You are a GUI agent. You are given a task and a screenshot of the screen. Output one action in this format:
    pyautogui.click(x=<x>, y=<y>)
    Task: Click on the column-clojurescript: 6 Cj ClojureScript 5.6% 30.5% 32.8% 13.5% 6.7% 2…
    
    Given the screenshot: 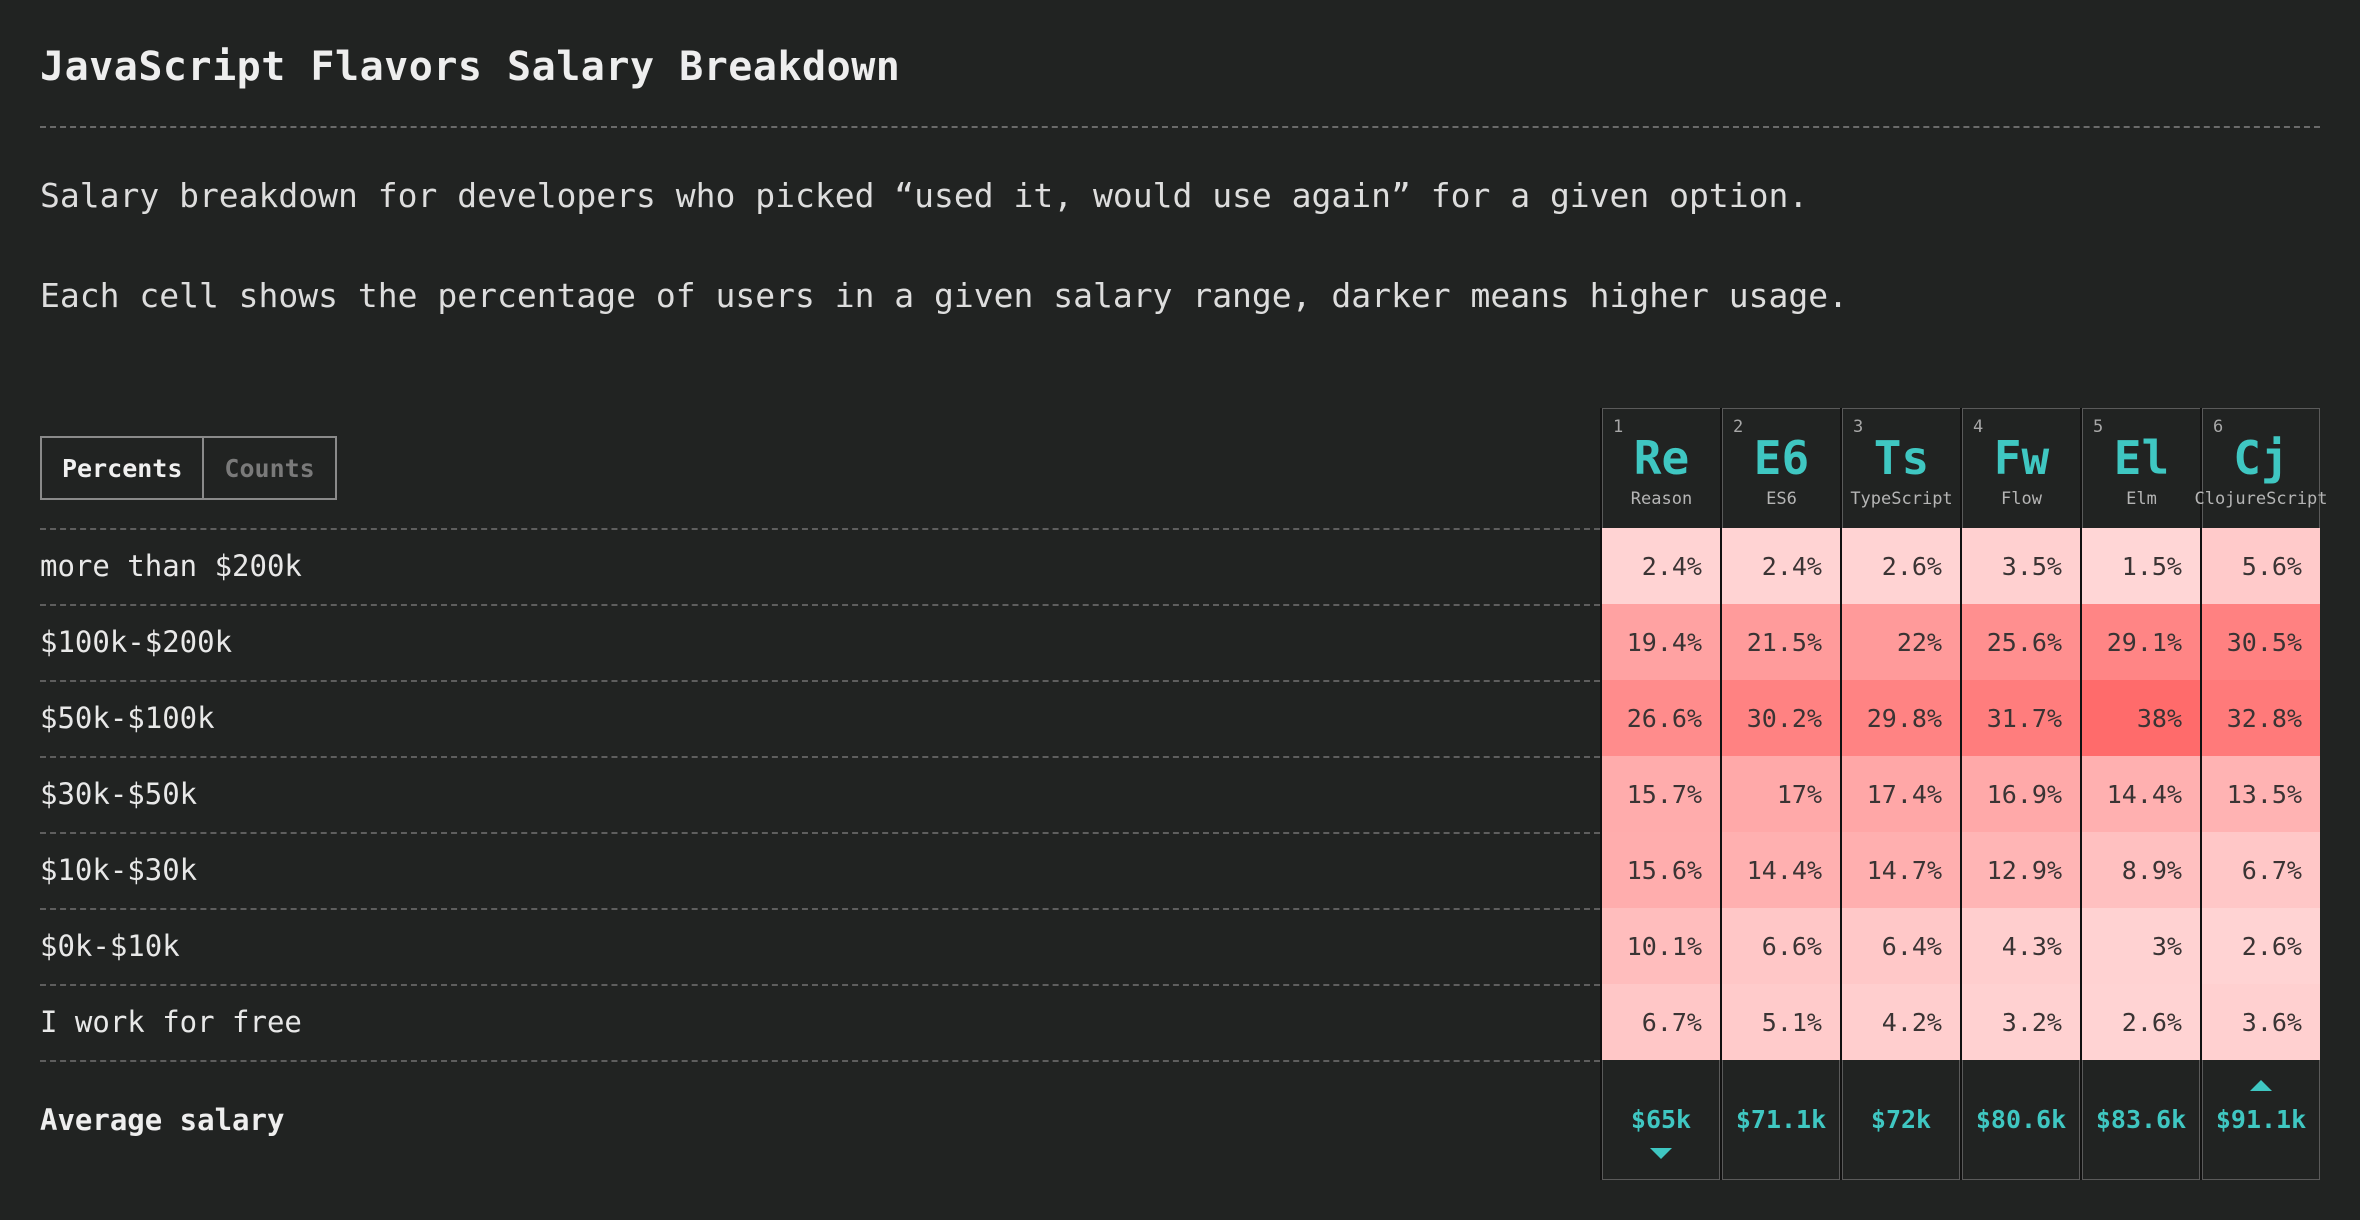 What is the action you would take?
    pyautogui.click(x=2261, y=794)
    